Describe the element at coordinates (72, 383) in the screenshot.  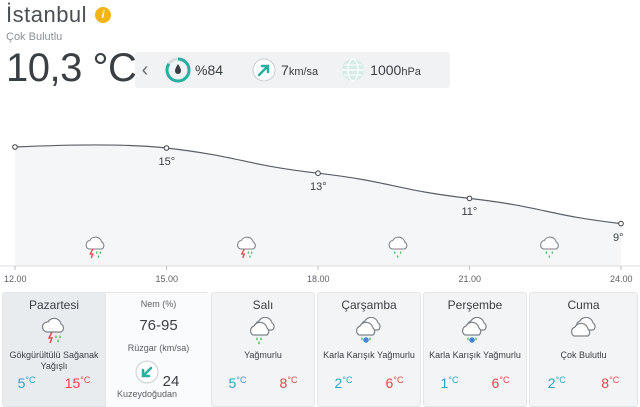
I see `high-temp: 15` at that location.